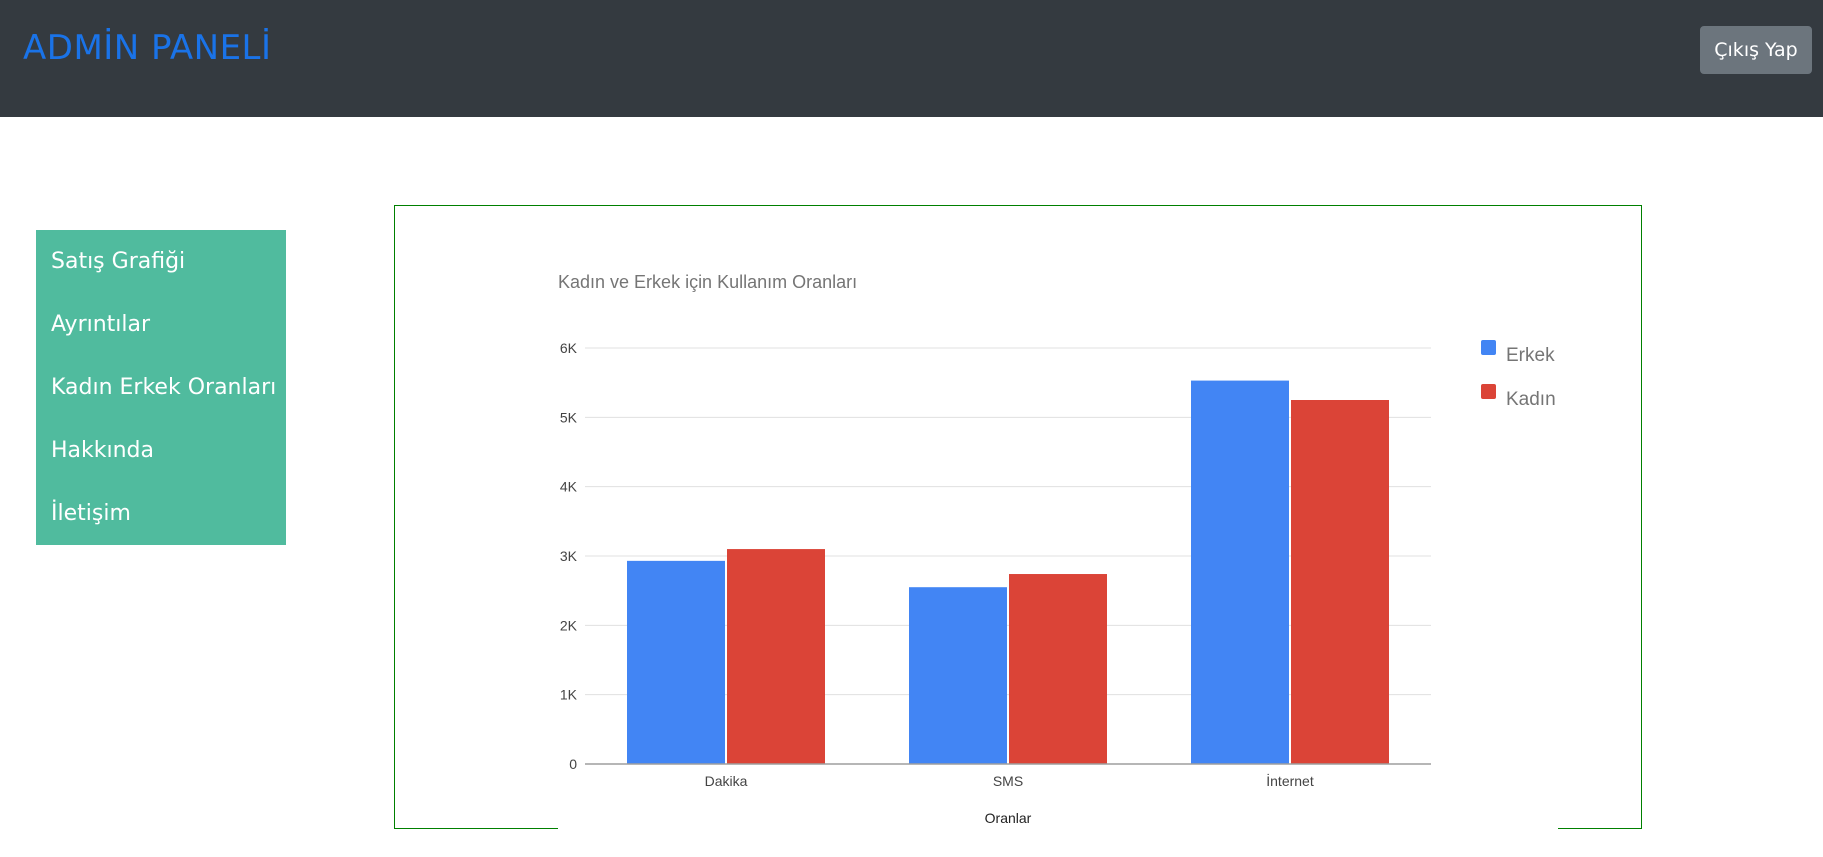 The width and height of the screenshot is (1823, 857). Describe the element at coordinates (707, 282) in the screenshot. I see `chart-title: Kadın ve Erkek için Kullanım Oranları` at that location.